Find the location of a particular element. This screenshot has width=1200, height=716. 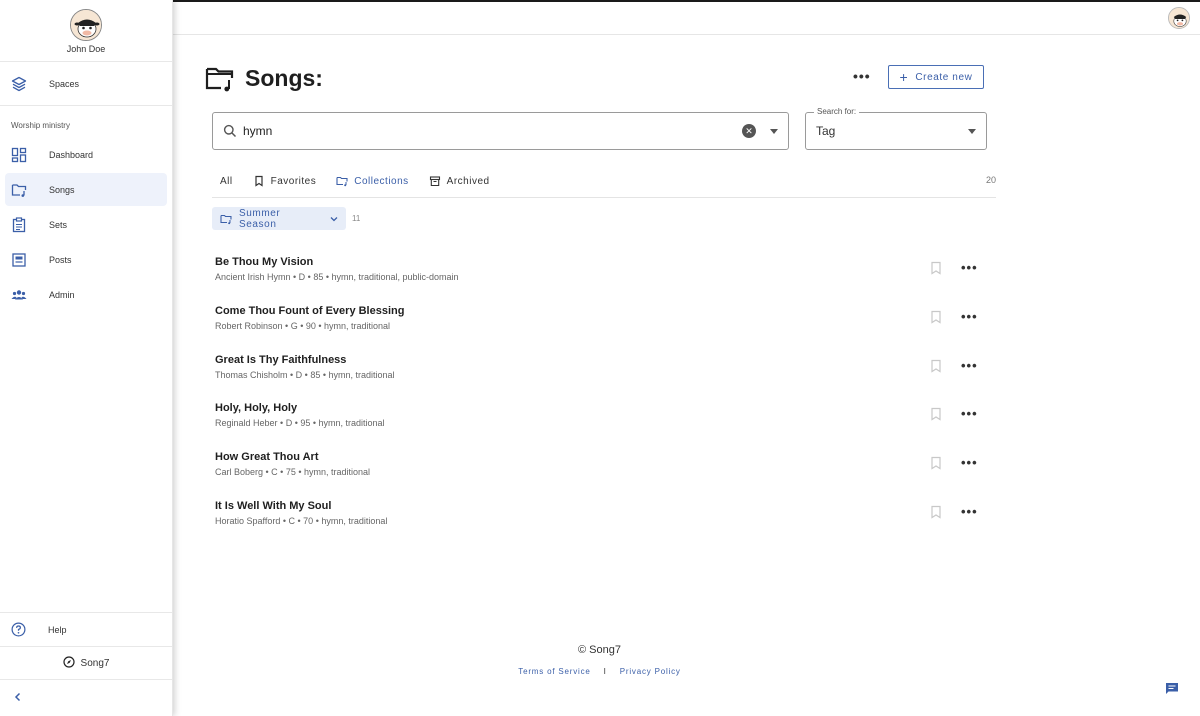

user-name: John Doe is located at coordinates (86, 49).